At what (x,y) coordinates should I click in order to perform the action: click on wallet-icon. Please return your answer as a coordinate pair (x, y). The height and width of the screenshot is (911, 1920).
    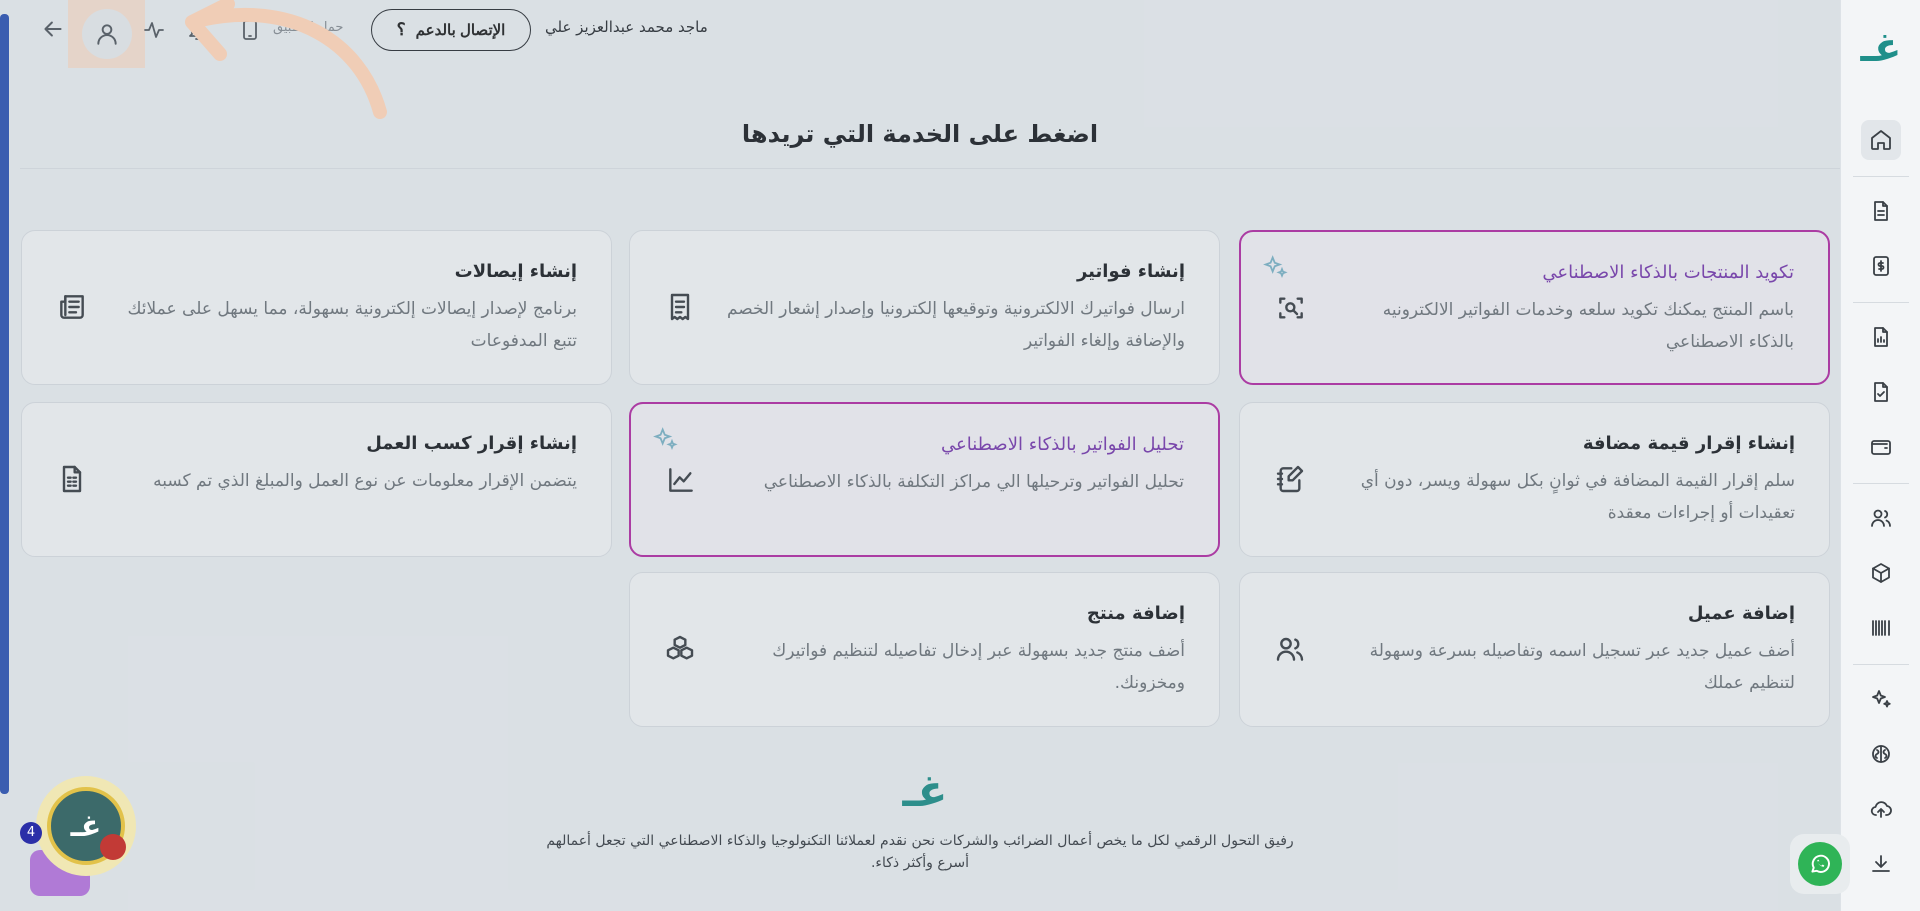
    Looking at the image, I should click on (1881, 447).